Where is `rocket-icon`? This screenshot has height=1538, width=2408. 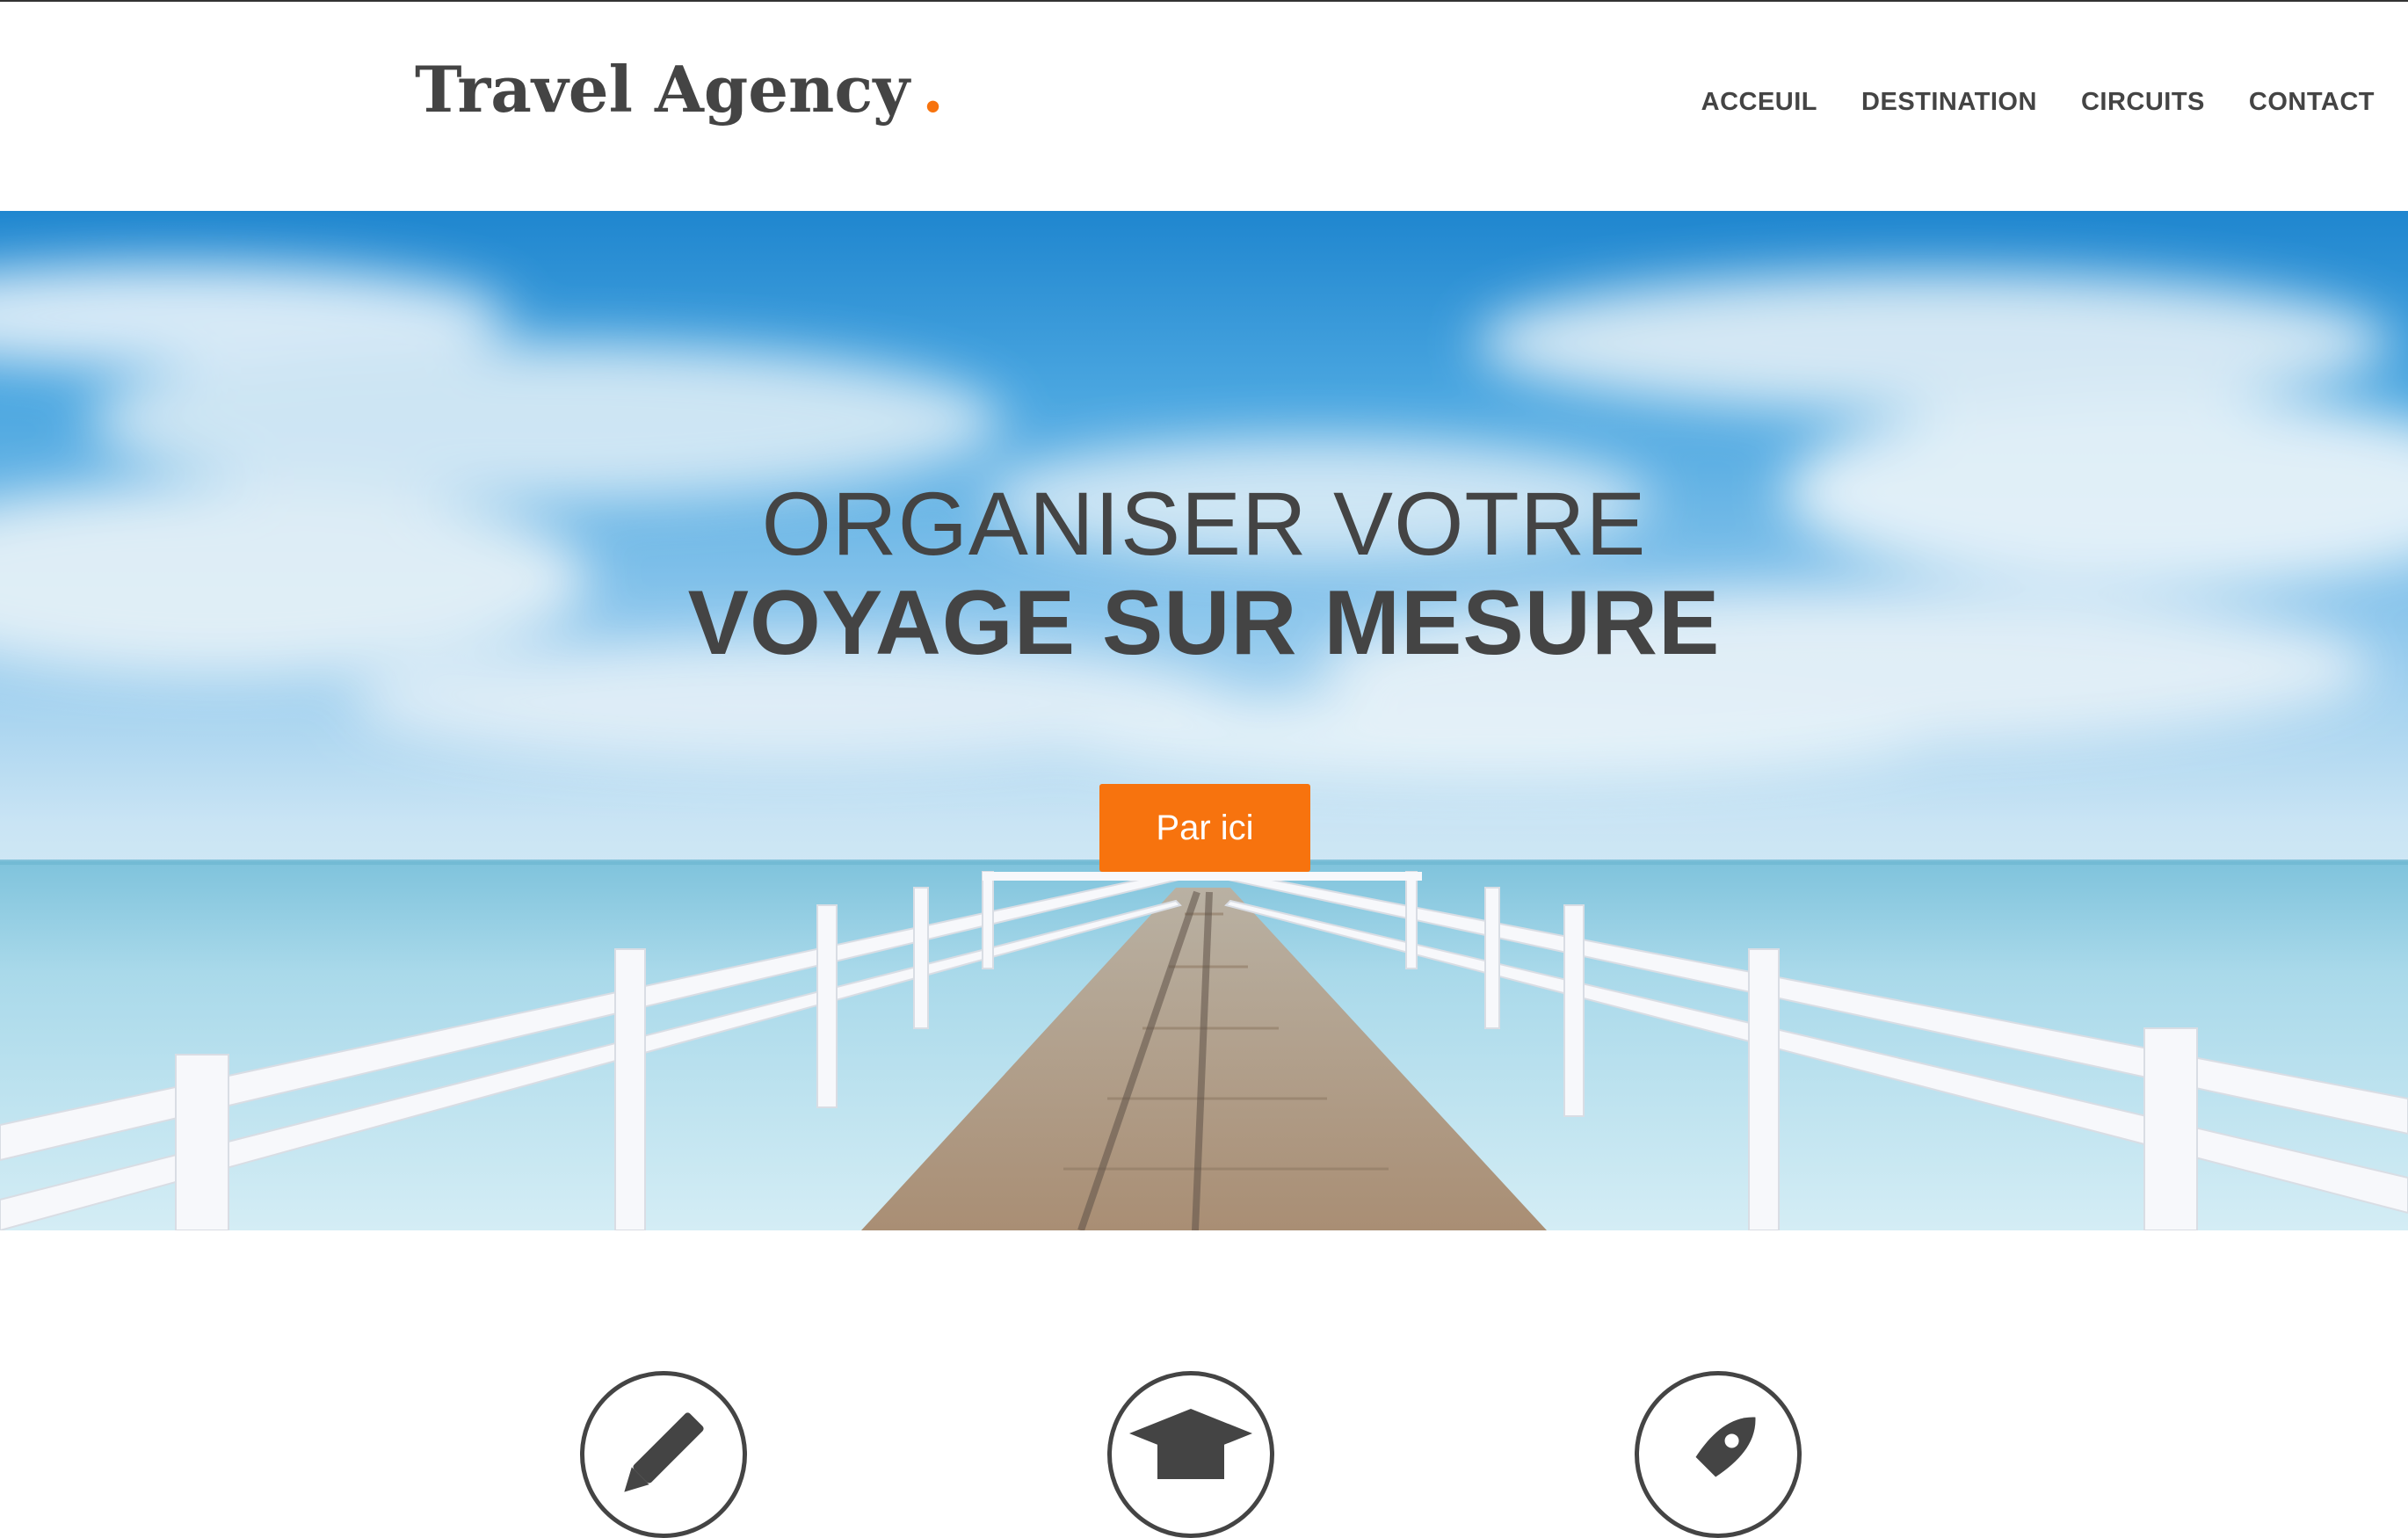
rocket-icon is located at coordinates (1718, 1455).